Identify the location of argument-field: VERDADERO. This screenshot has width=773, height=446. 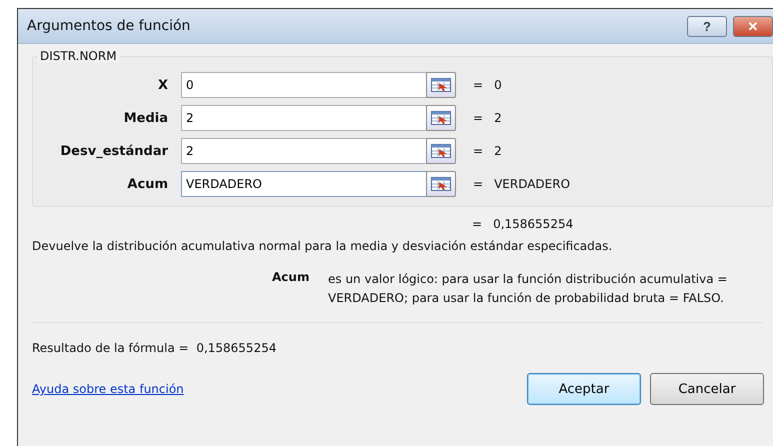
(304, 184).